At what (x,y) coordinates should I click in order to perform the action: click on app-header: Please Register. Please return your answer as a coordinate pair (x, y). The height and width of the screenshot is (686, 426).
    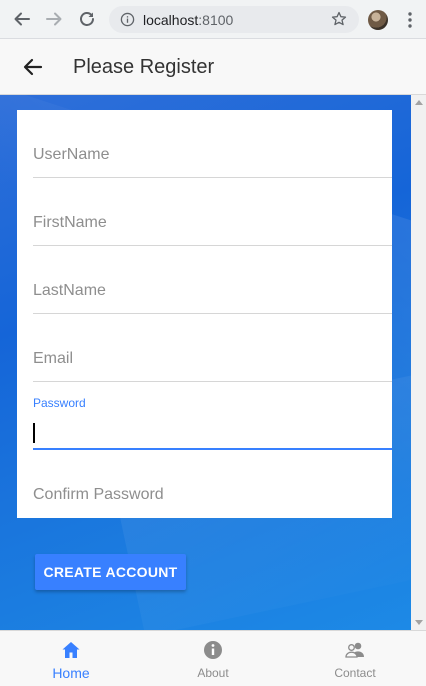
    Looking at the image, I should click on (213, 67).